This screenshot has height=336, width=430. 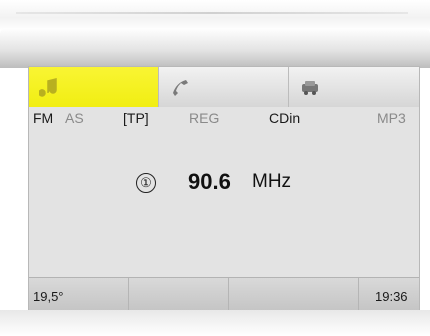 I want to click on status-bar, so click(x=224, y=294).